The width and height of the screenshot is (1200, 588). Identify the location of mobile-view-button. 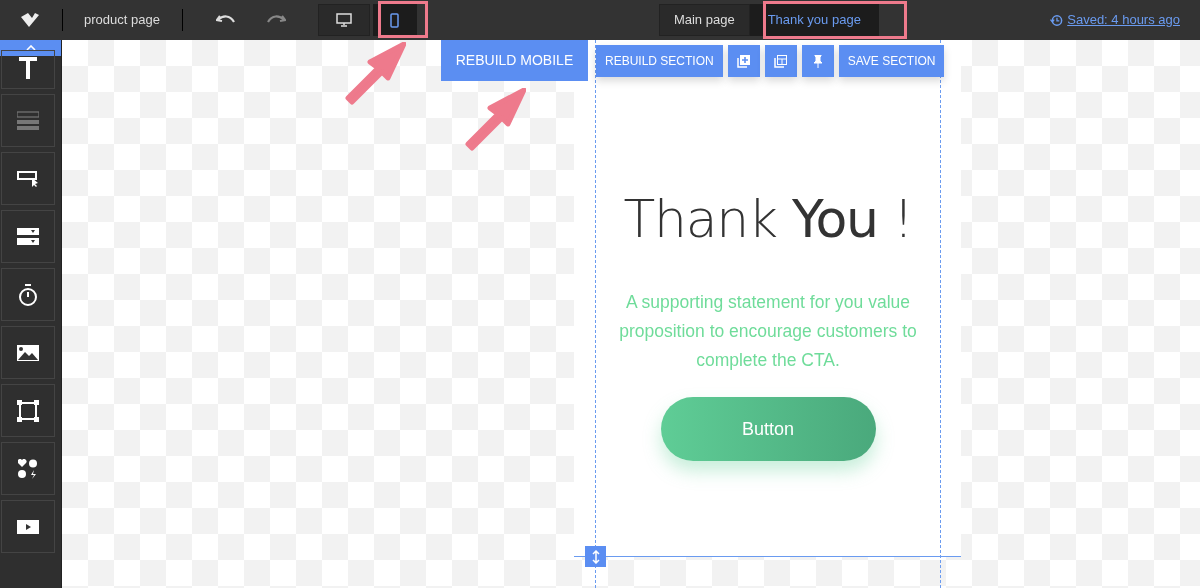
(394, 20).